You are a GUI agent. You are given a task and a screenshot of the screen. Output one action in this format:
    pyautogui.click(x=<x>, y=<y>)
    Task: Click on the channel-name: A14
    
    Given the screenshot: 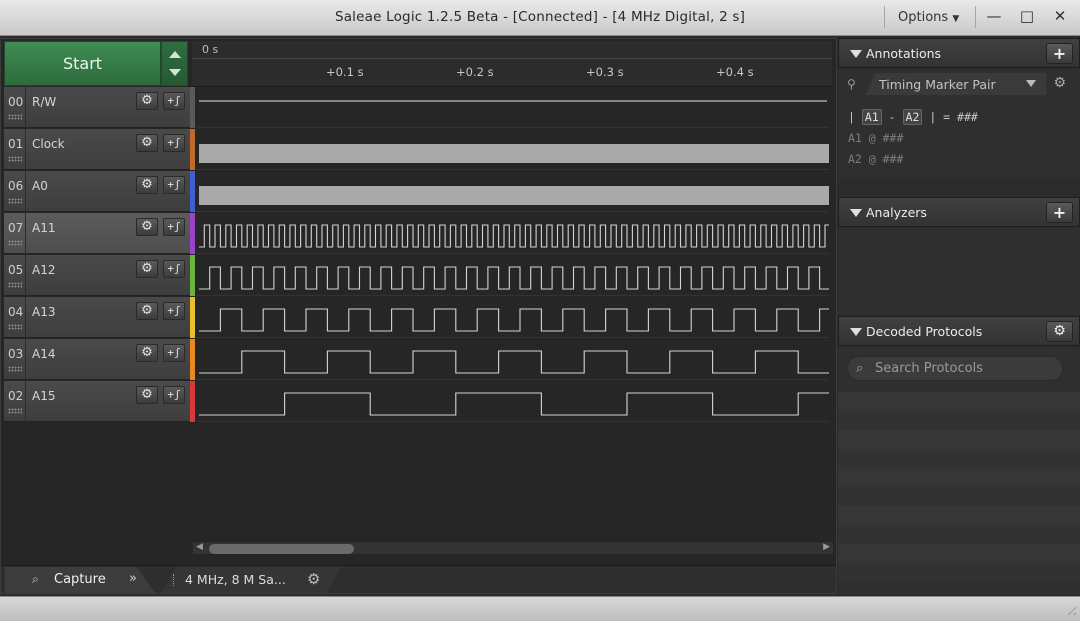 What is the action you would take?
    pyautogui.click(x=43, y=354)
    